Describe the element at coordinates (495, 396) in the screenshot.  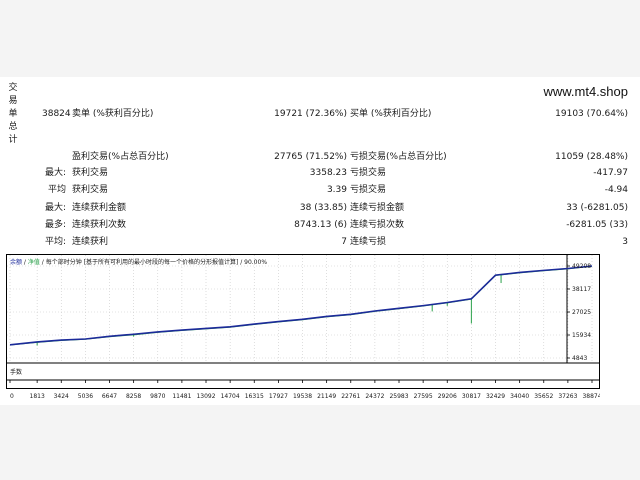
I see `x-tick-label: 32429` at that location.